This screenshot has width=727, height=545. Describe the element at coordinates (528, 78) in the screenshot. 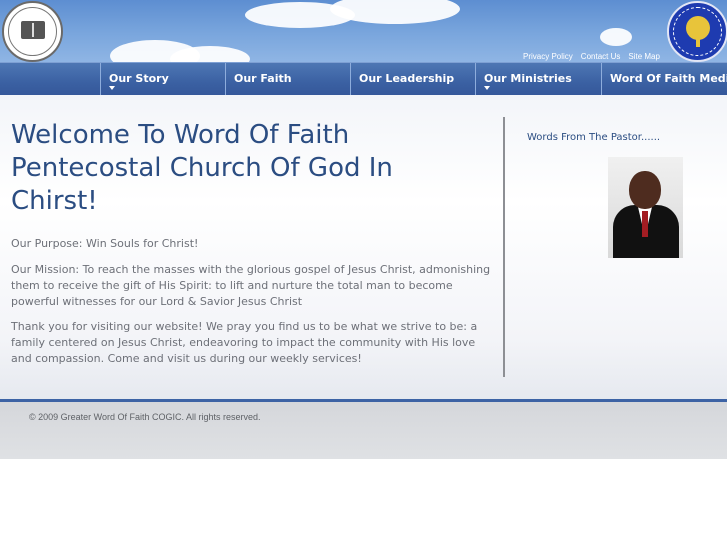

I see `nav-item-label: Our Ministries` at that location.